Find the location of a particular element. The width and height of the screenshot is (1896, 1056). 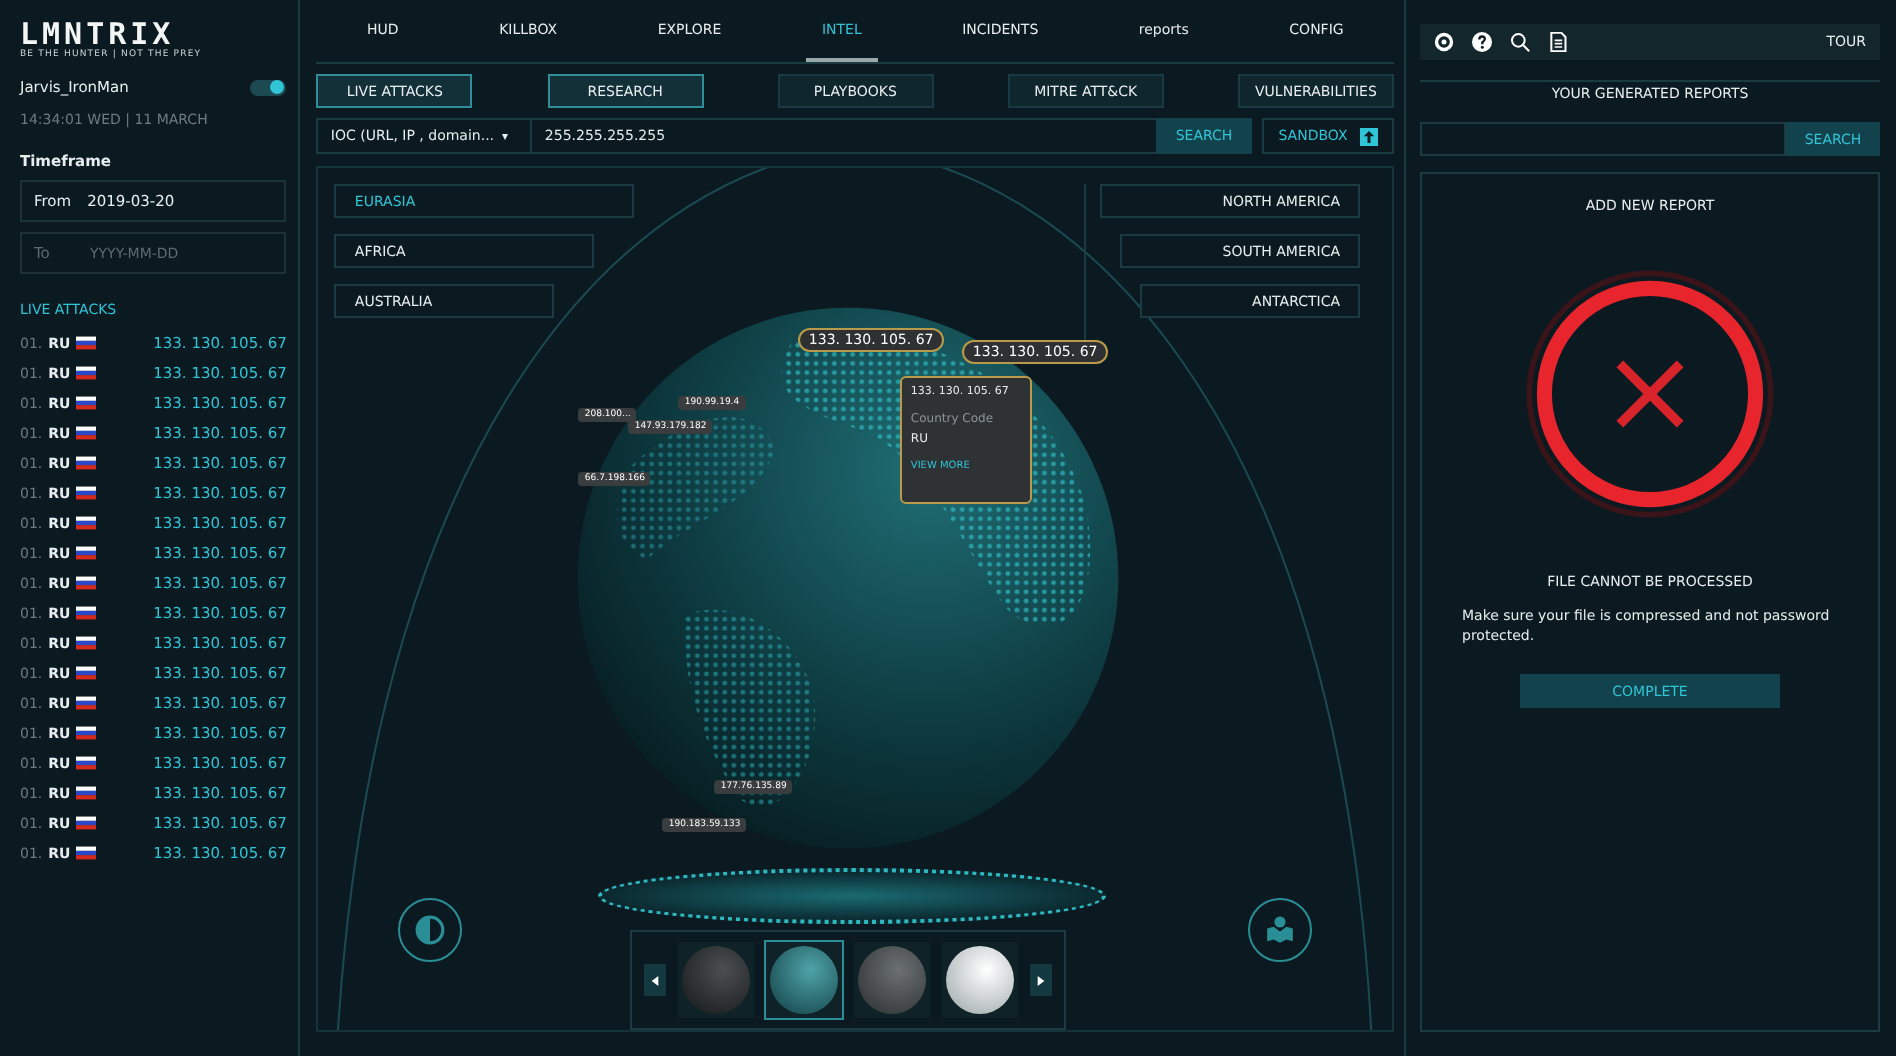

report-search-field is located at coordinates (1603, 139).